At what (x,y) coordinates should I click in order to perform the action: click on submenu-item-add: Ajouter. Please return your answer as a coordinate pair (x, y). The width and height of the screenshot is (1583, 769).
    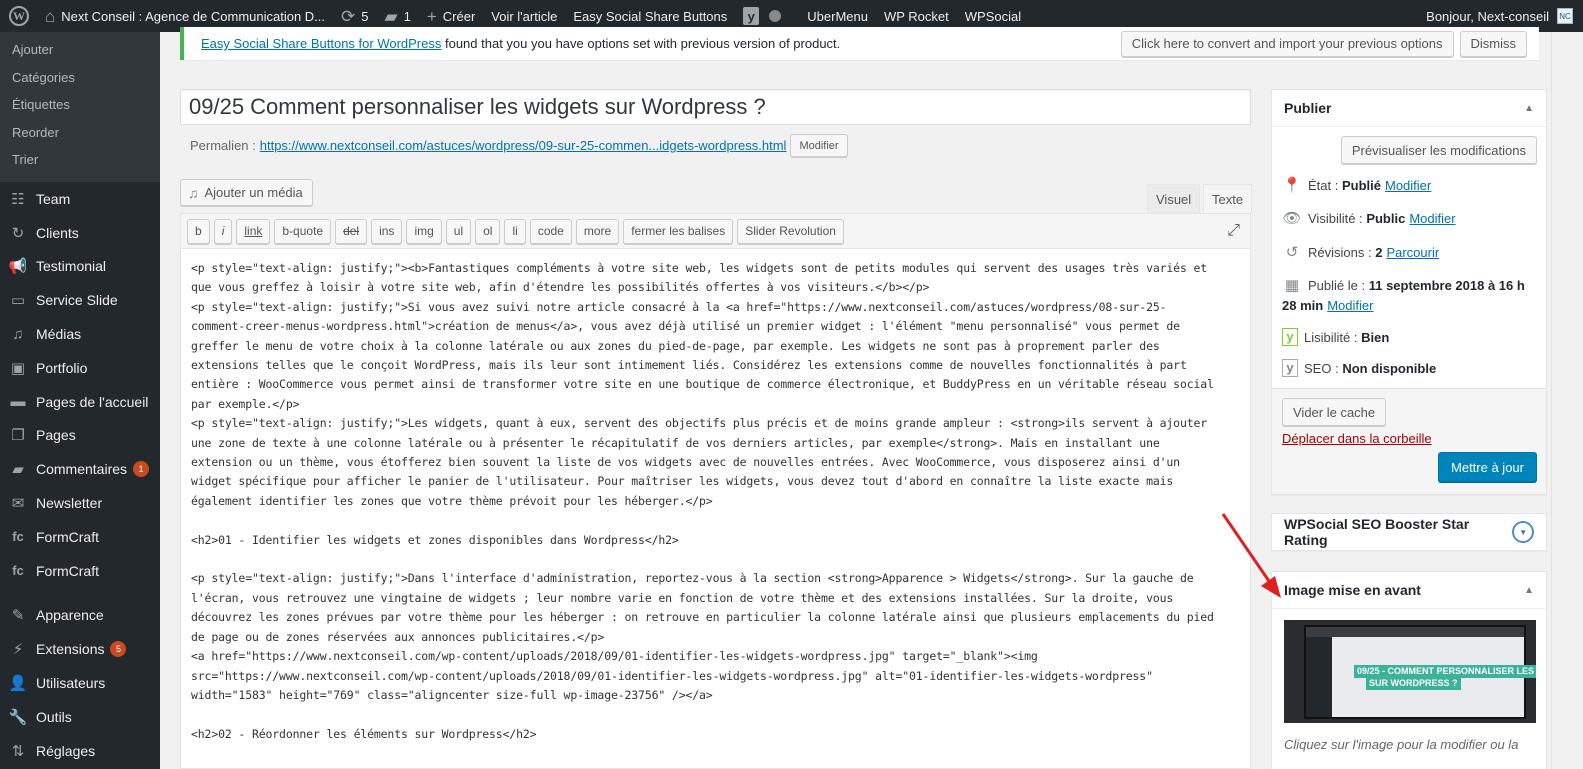
    Looking at the image, I should click on (80, 50).